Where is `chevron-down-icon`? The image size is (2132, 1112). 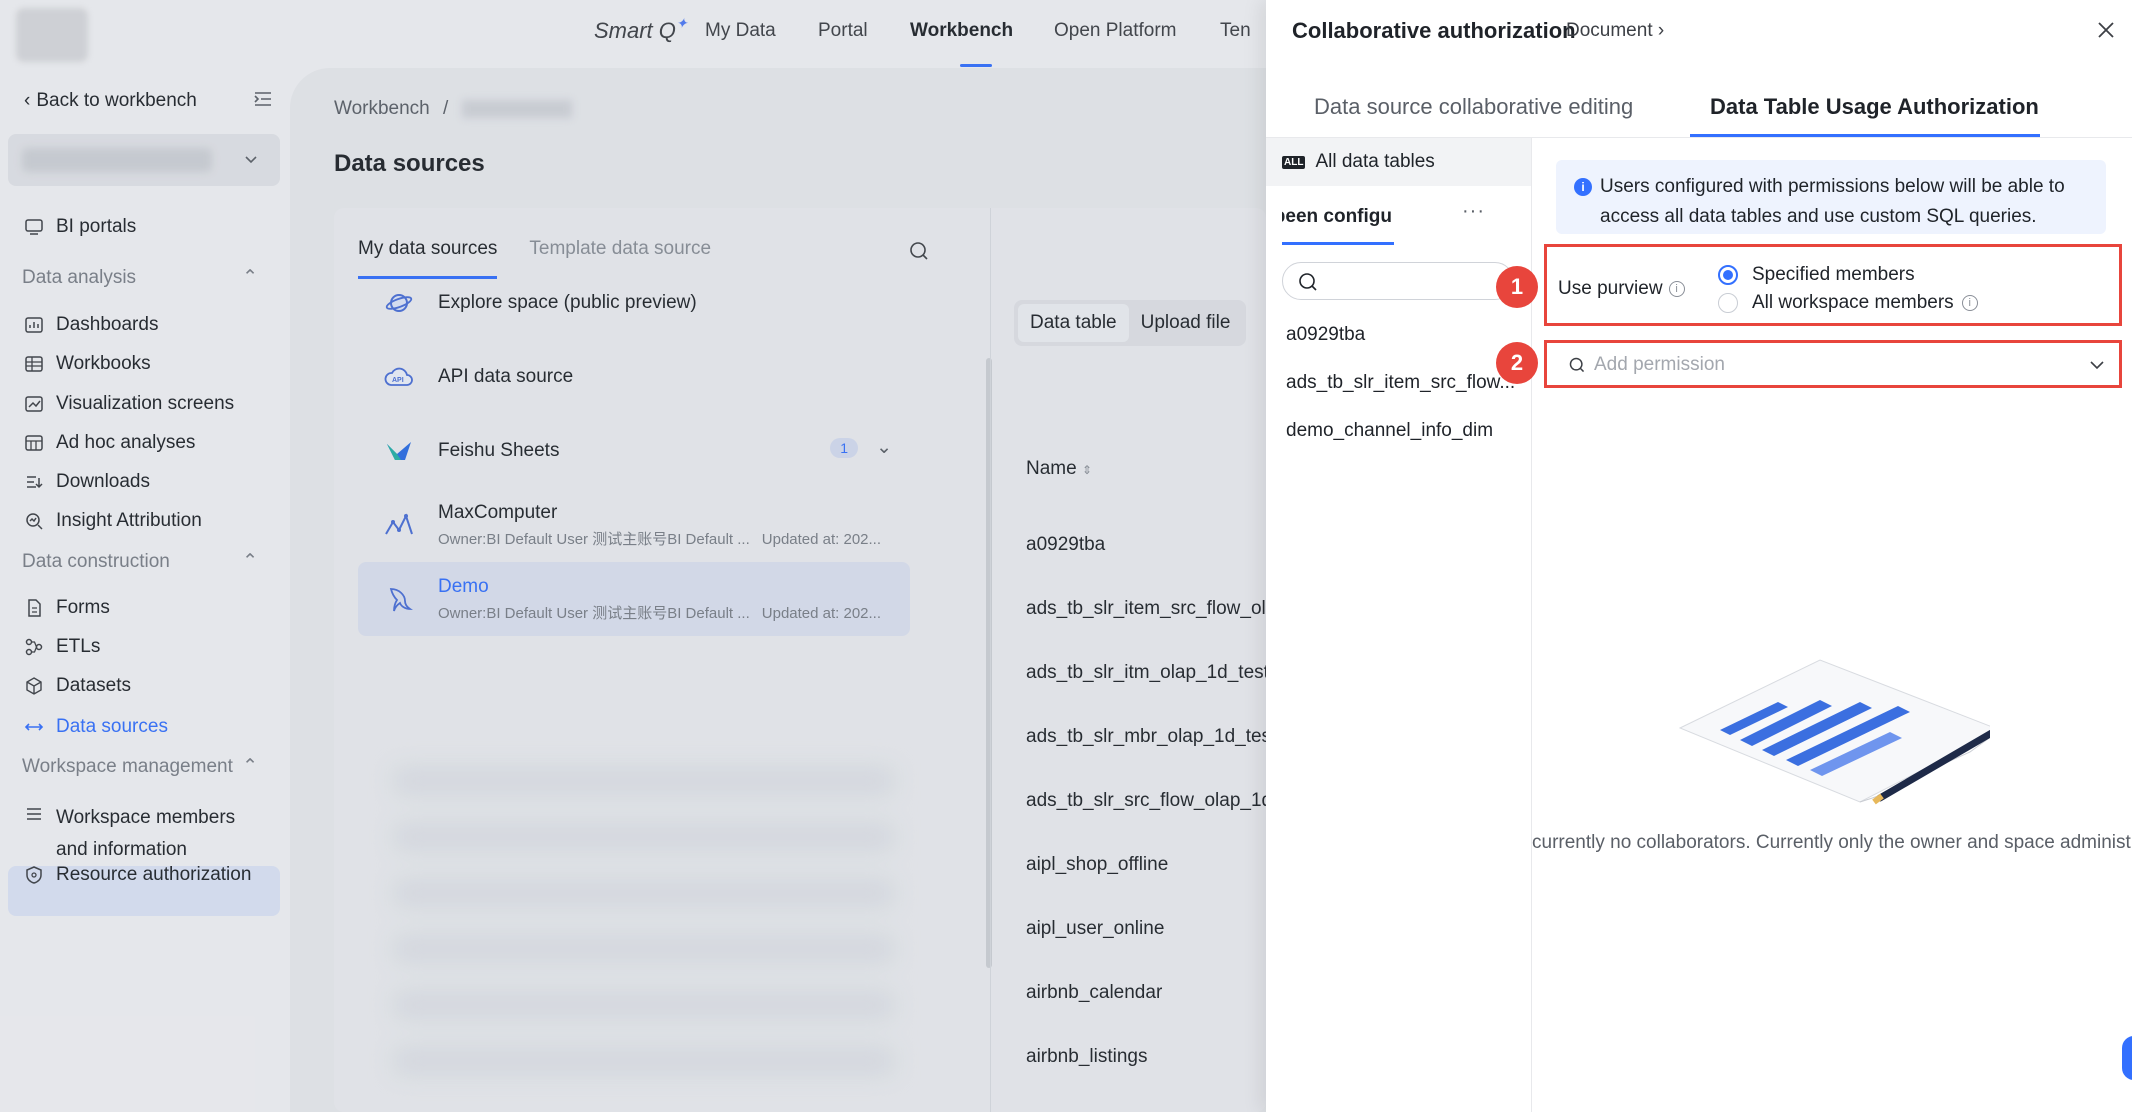
chevron-down-icon is located at coordinates (2097, 365).